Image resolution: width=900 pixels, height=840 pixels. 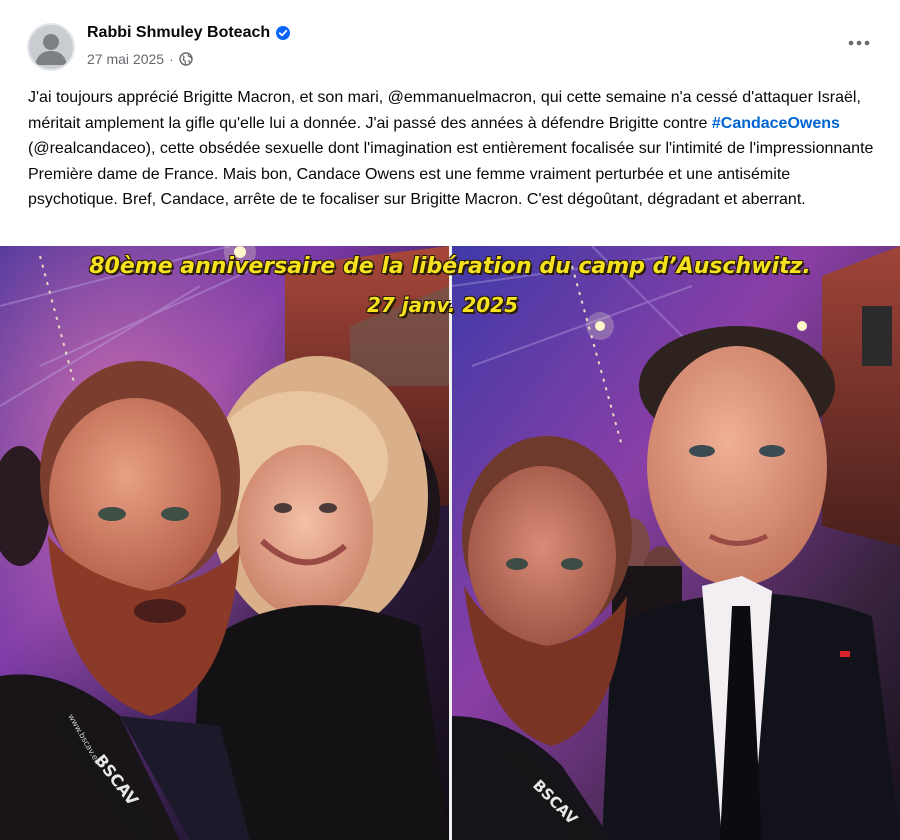 I want to click on post-date: 27 mai 2025, so click(x=125, y=59).